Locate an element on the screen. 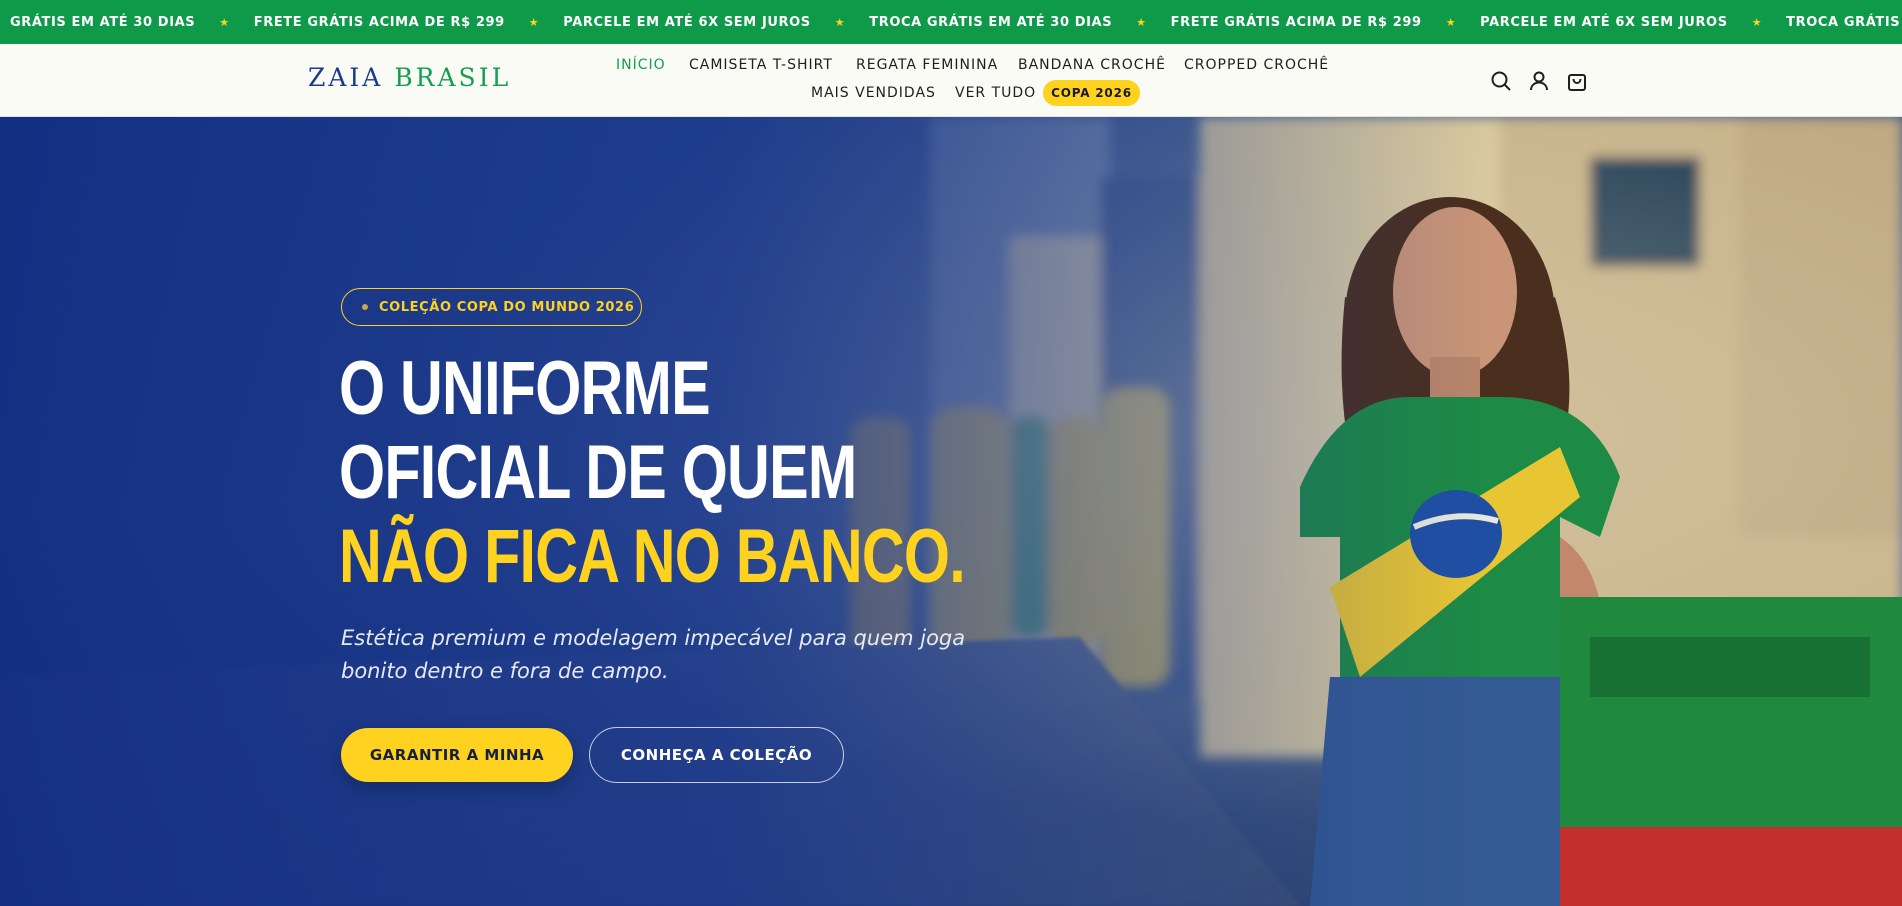 This screenshot has height=906, width=1902. headline-line-3: NÃO FICA NO BANCO. is located at coordinates (652, 556).